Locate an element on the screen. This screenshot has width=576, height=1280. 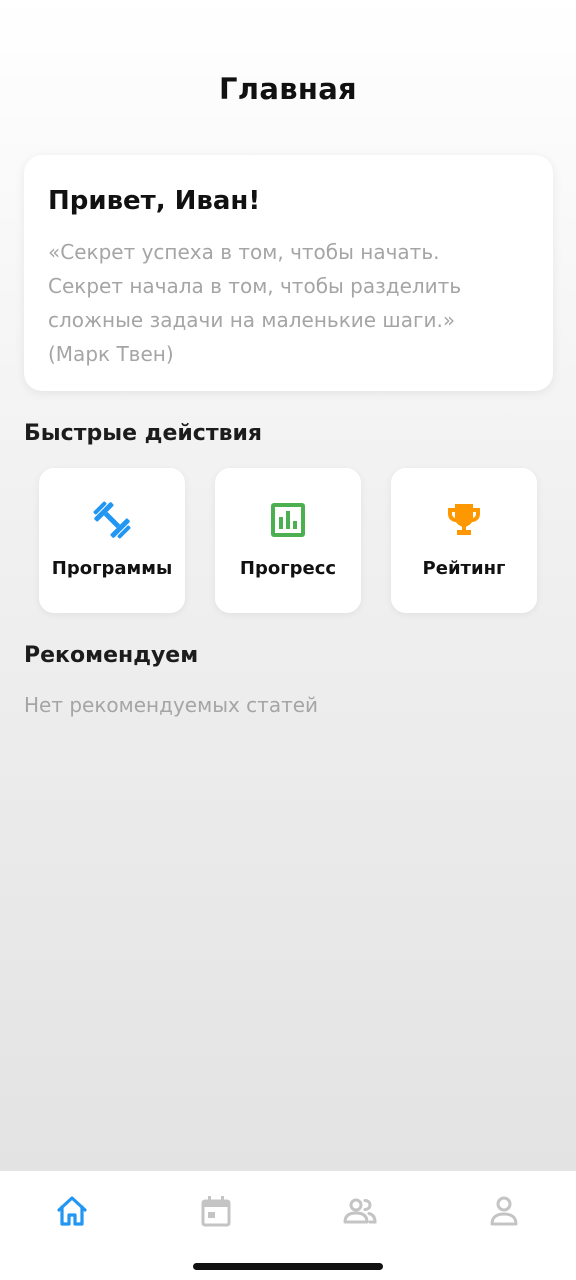
home-indicator is located at coordinates (288, 1266).